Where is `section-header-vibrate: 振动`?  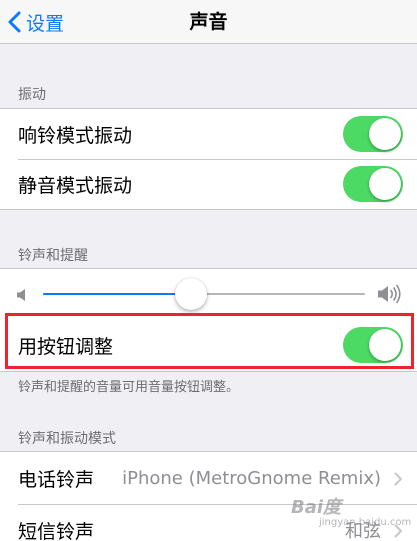
section-header-vibrate: 振动 is located at coordinates (32, 95).